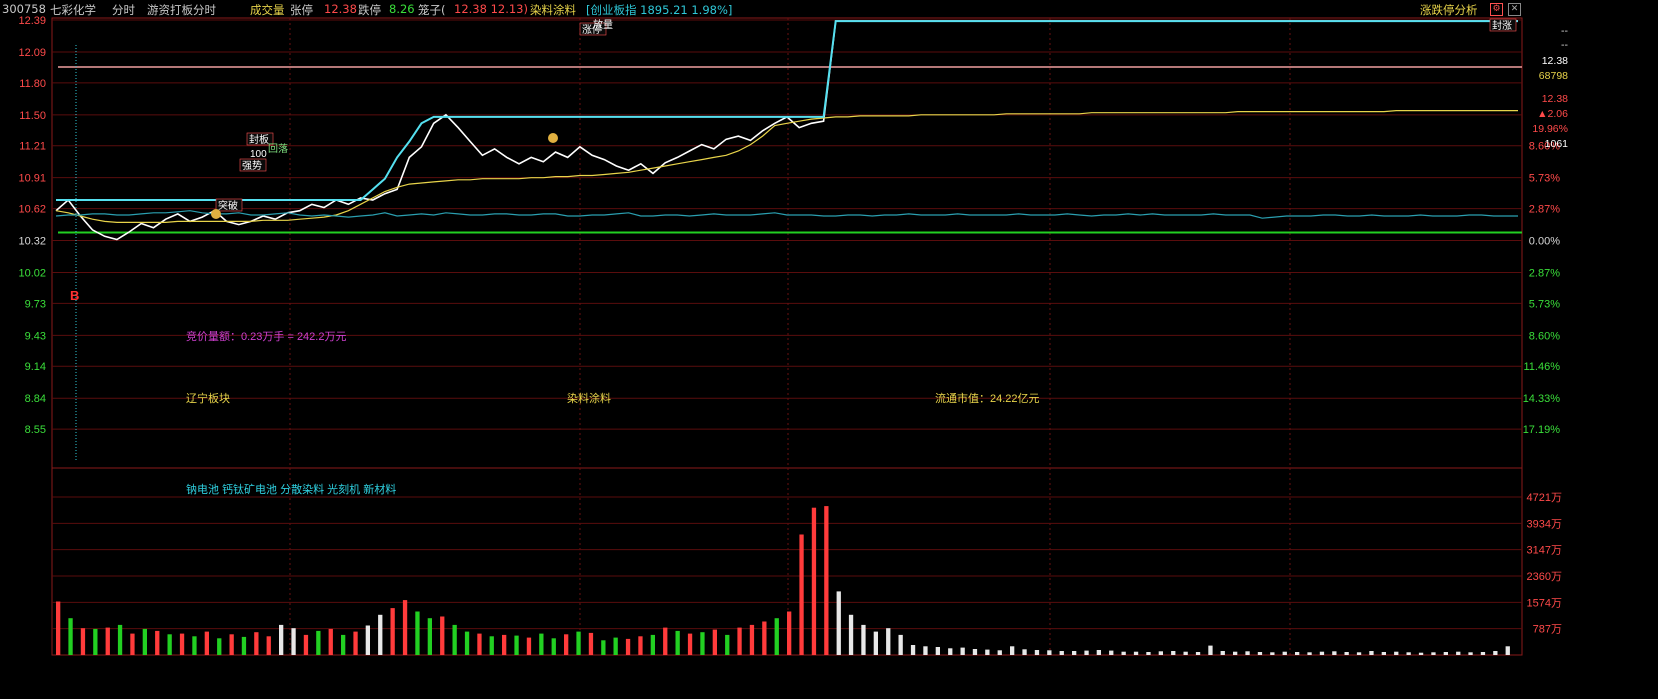  Describe the element at coordinates (1564, 45) in the screenshot. I see `rp-dash-2: --` at that location.